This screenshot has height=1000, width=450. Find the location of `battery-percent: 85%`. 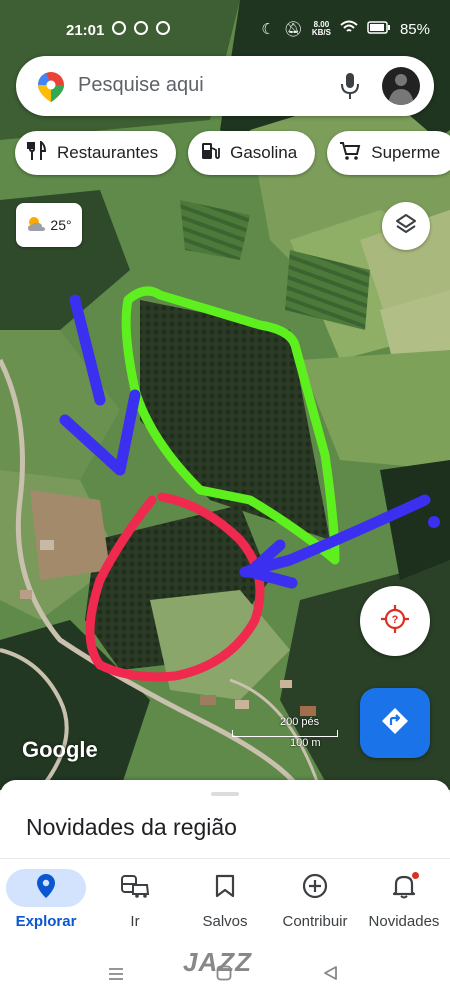

battery-percent: 85% is located at coordinates (414, 29).